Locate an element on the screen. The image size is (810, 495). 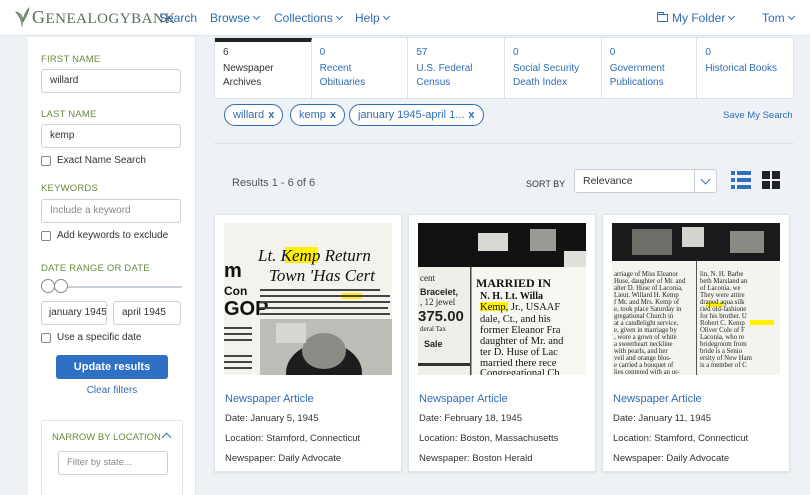
keywords-field: Include a keyword is located at coordinates (111, 211).